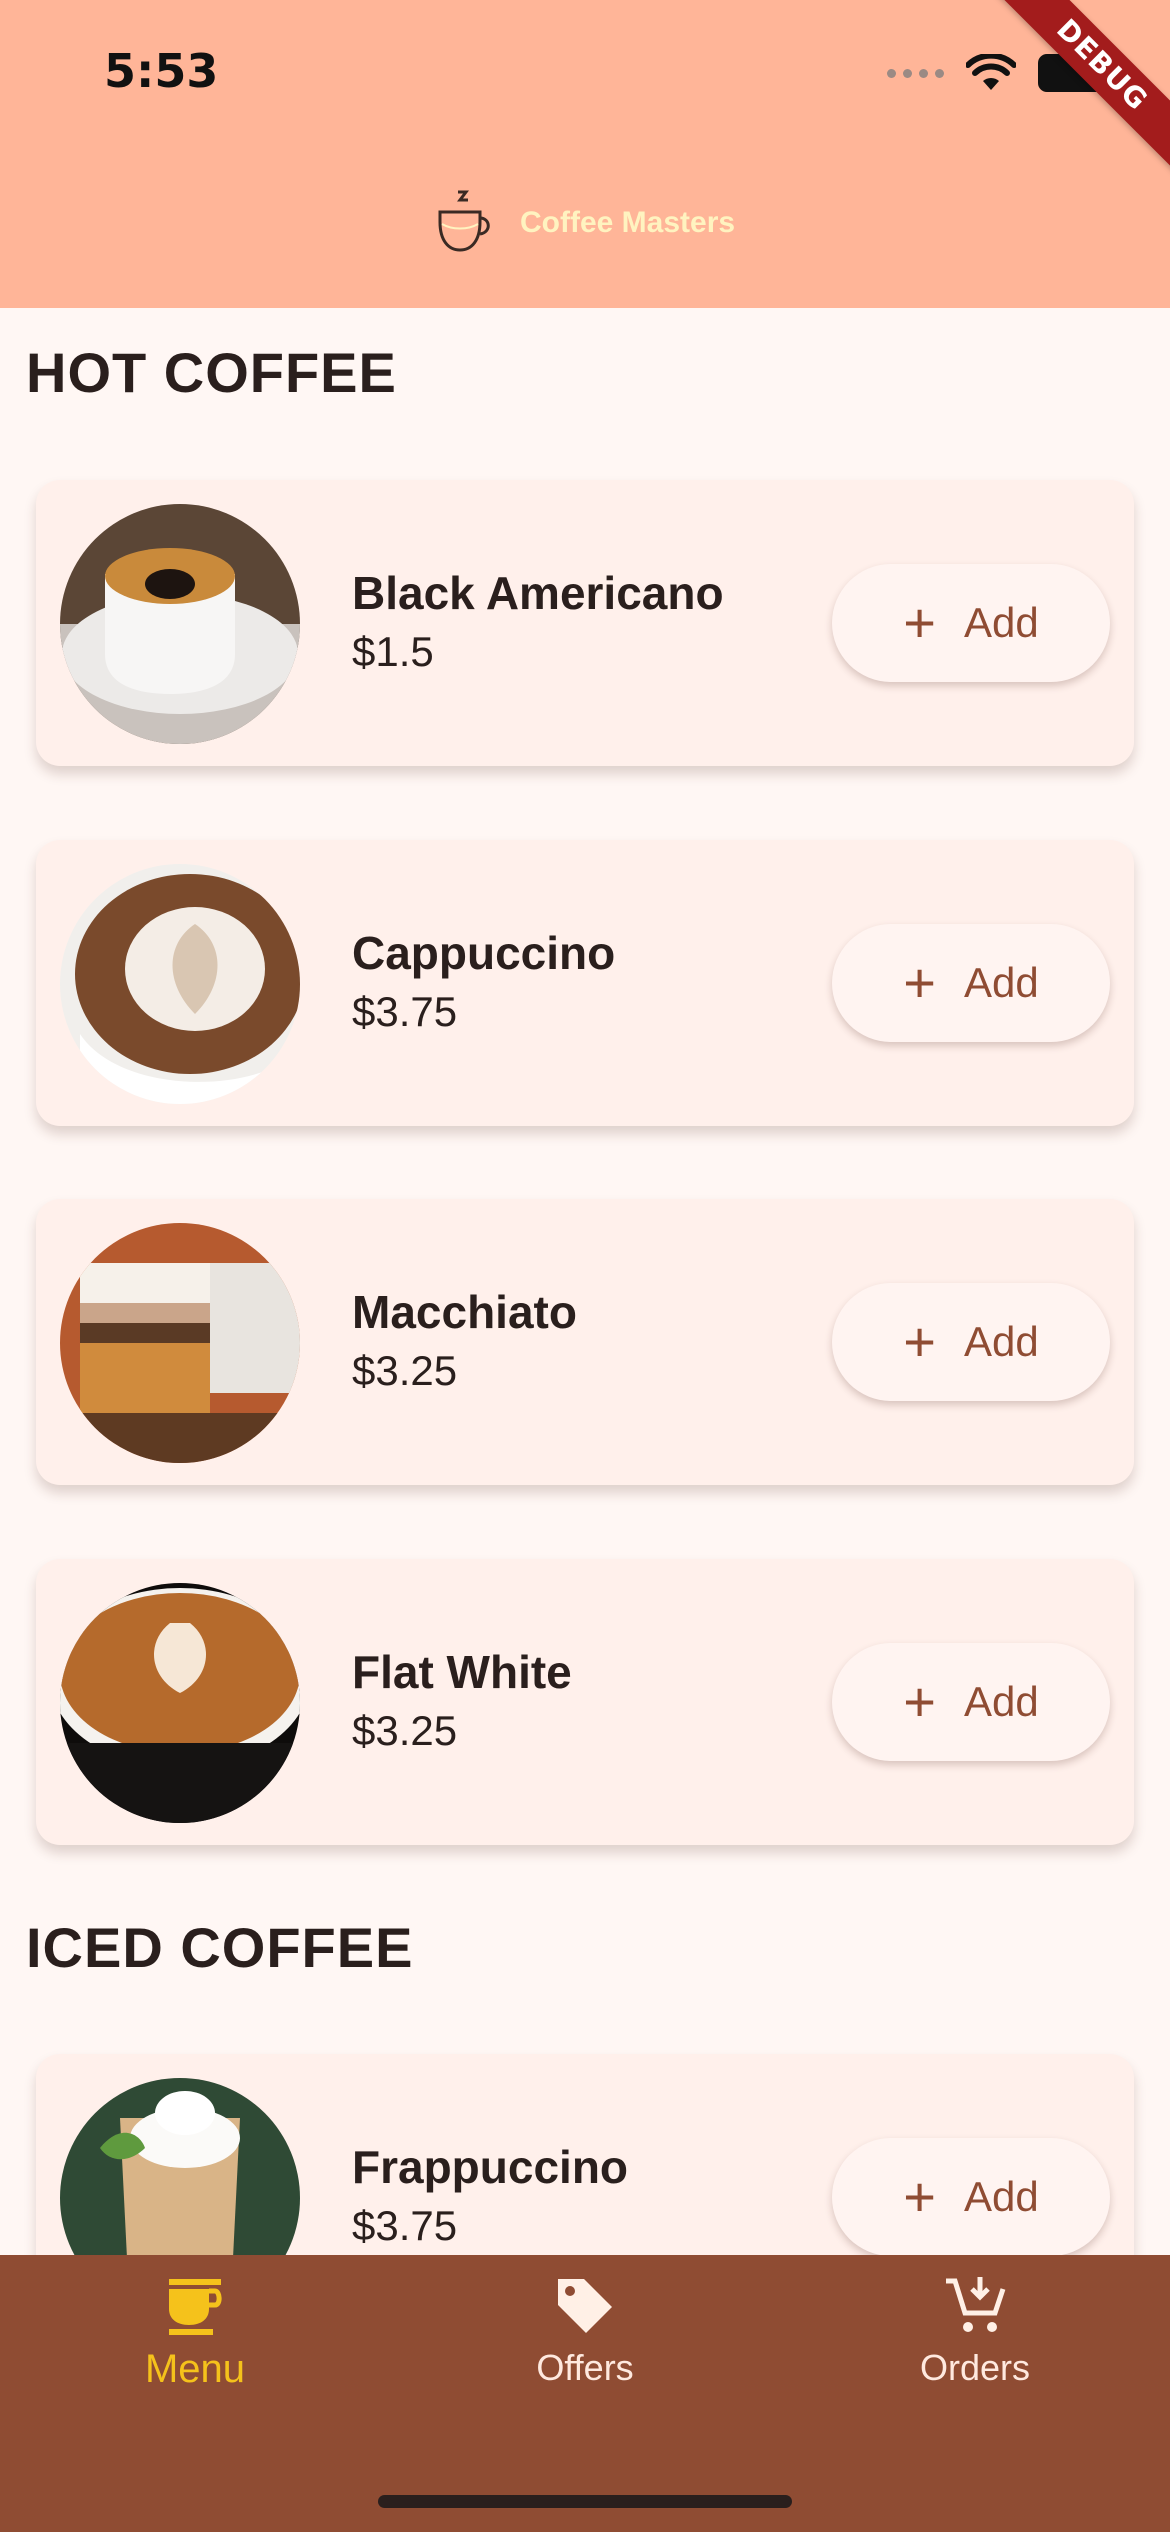 This screenshot has width=1170, height=2532. What do you see at coordinates (490, 2167) in the screenshot?
I see `product-name: Frappuccino` at bounding box center [490, 2167].